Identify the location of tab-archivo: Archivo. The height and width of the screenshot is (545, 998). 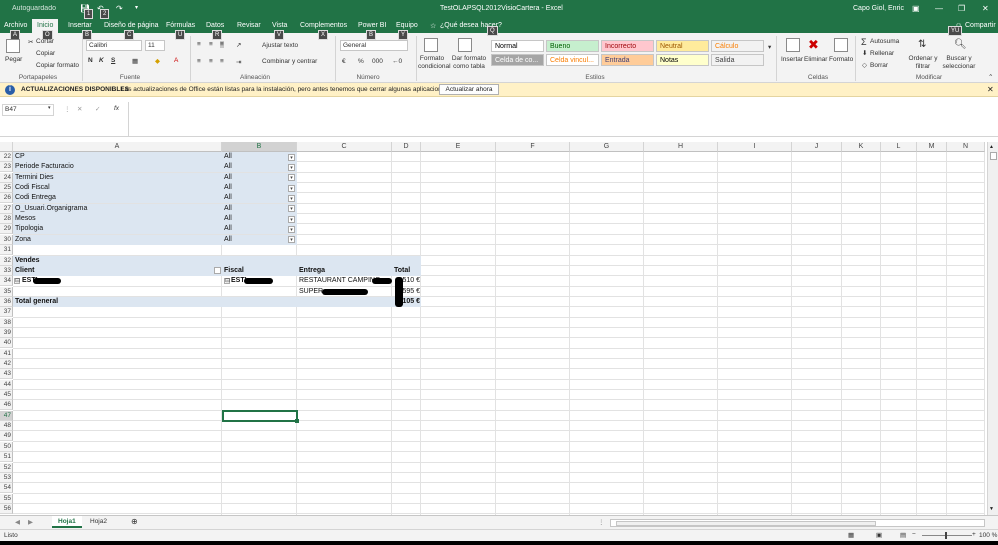
(15, 25).